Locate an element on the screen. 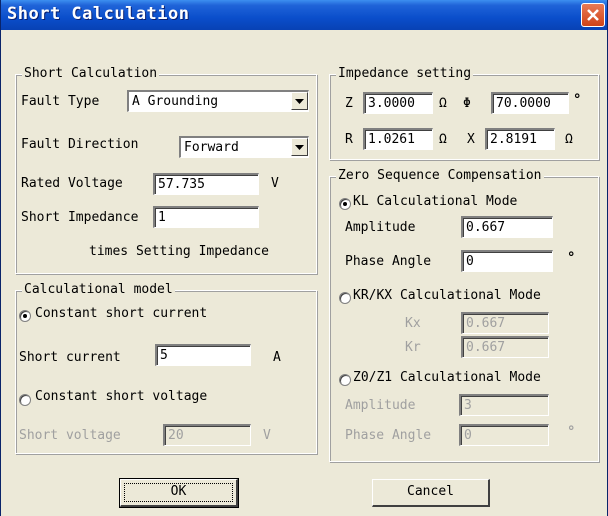 This screenshot has height=516, width=608. impedance-setting-legend: Impedance setting is located at coordinates (405, 73).